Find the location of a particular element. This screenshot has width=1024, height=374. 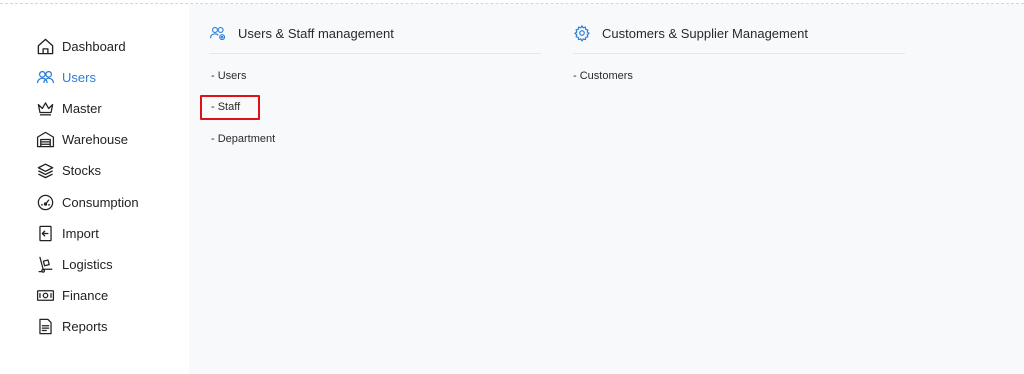

warehouse-icon is located at coordinates (45, 139).